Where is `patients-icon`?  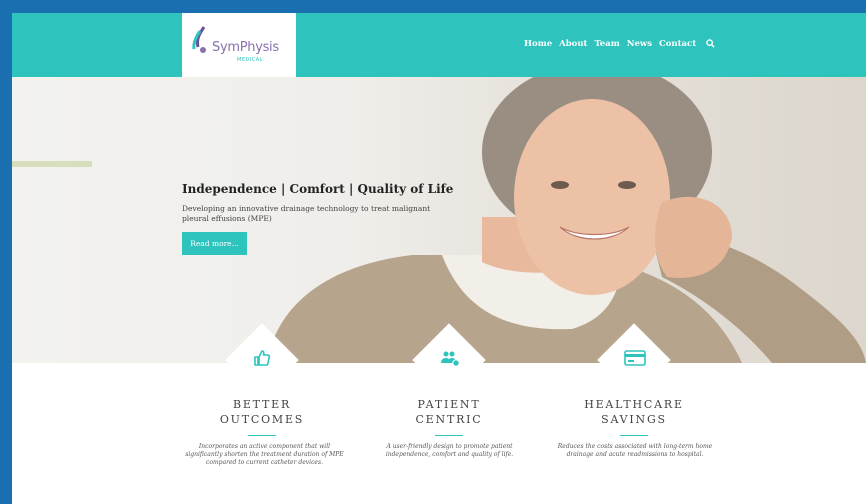 patients-icon is located at coordinates (450, 359).